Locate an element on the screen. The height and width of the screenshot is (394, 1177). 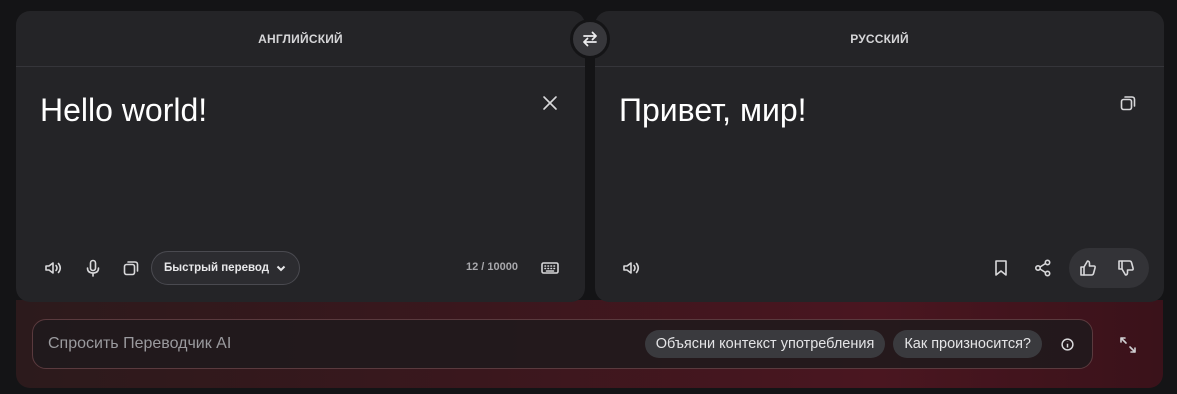
thumbs-down-icon is located at coordinates (1126, 268).